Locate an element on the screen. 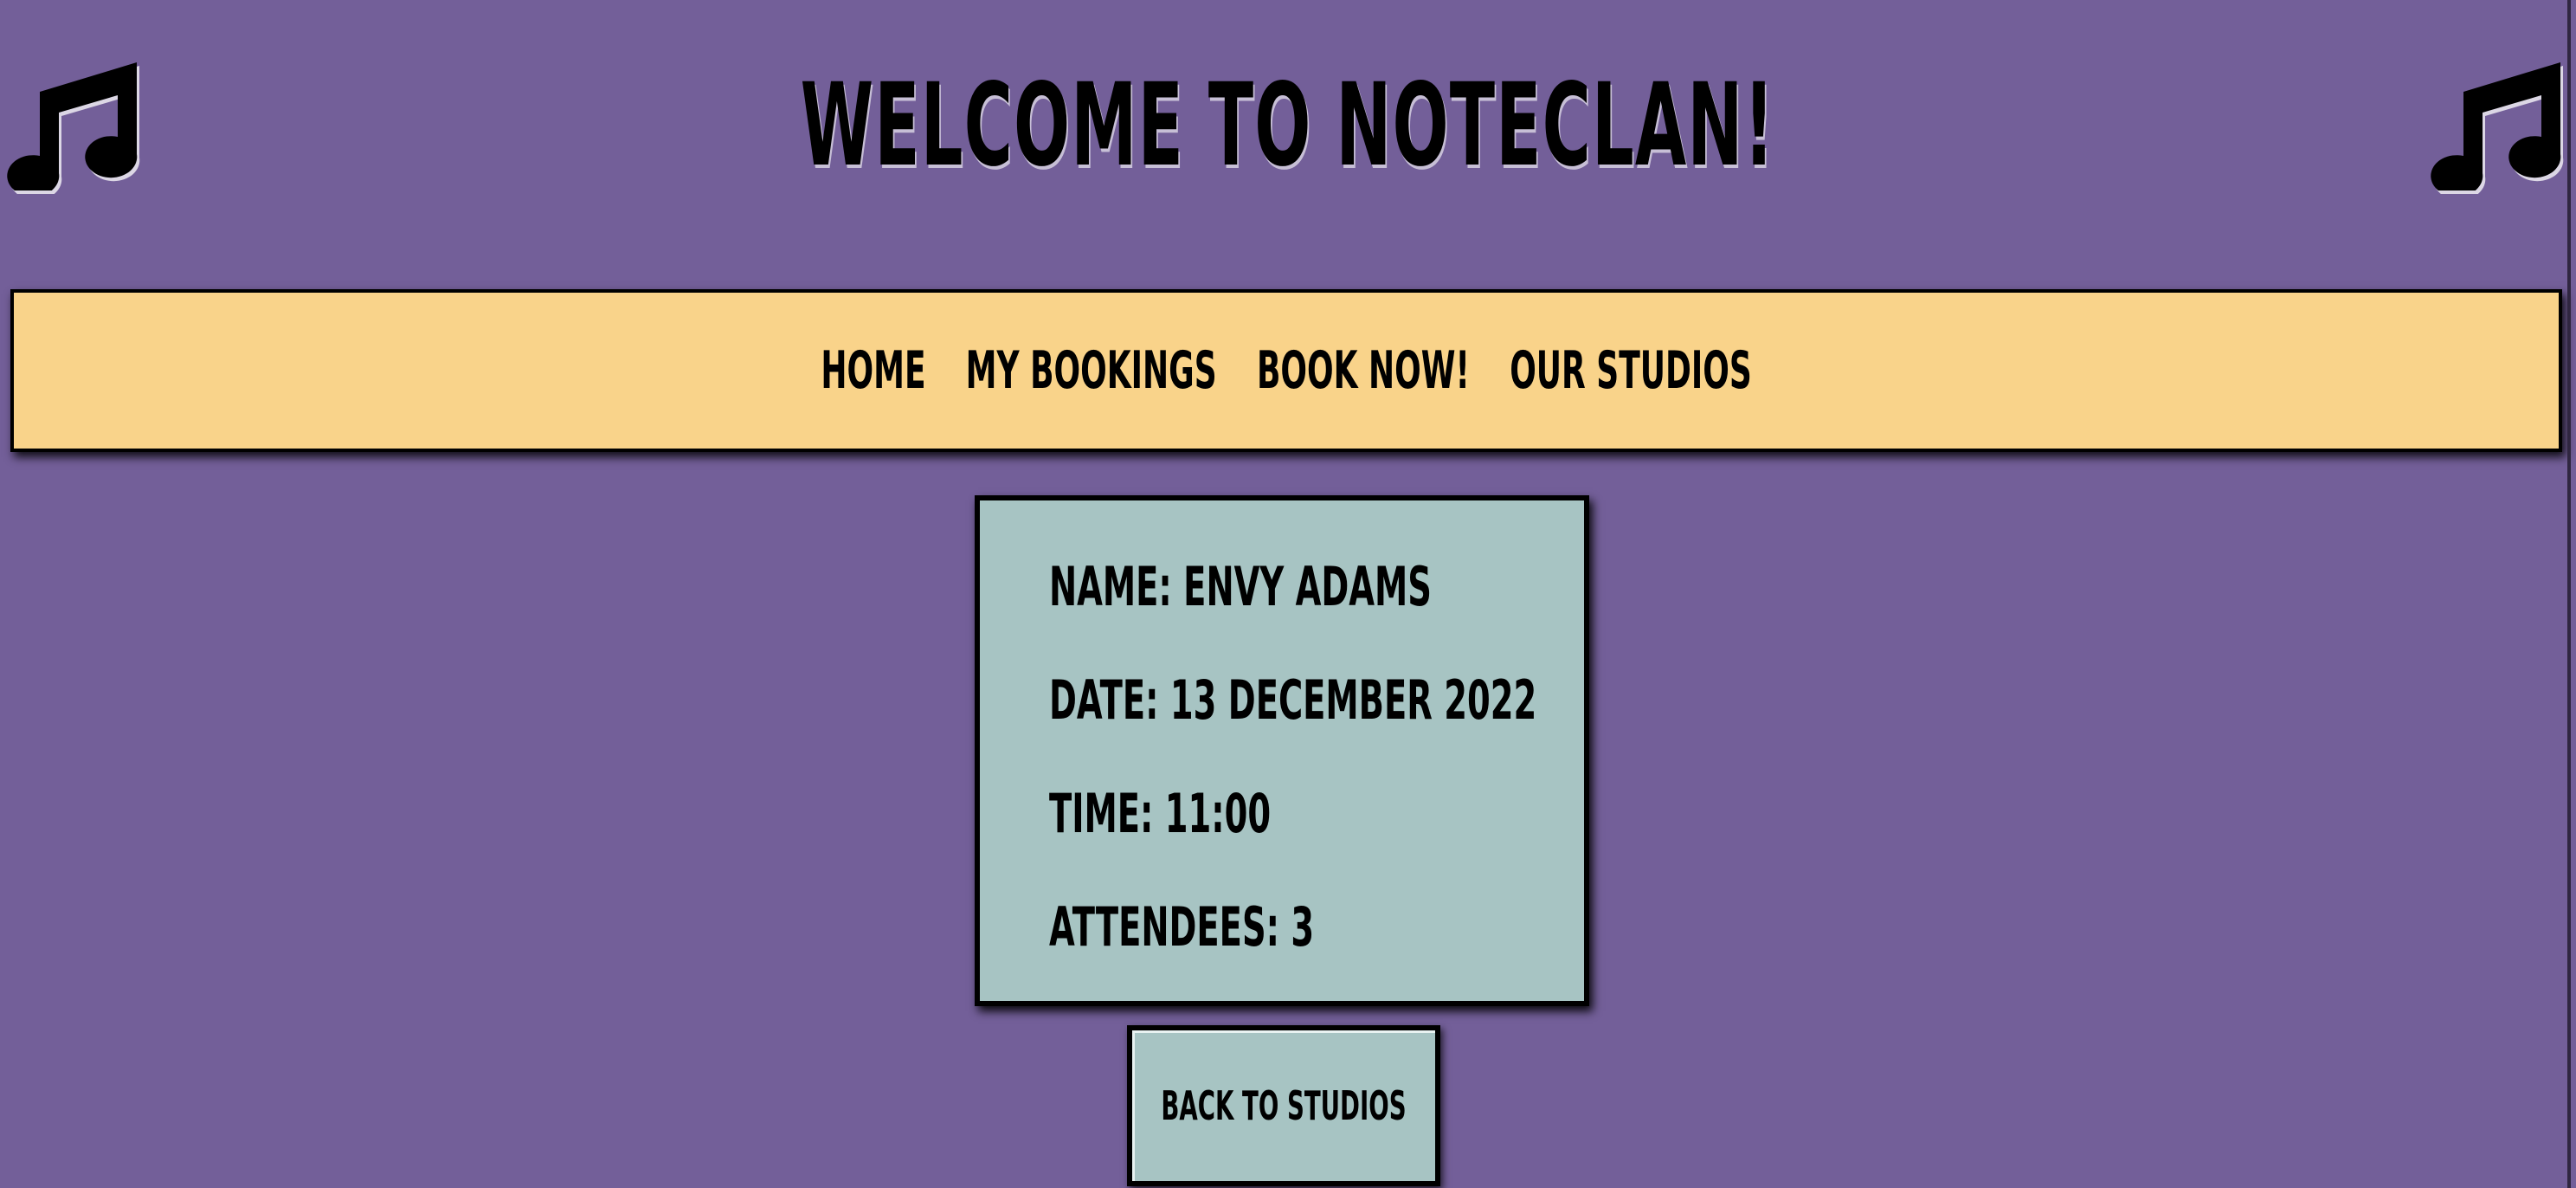 The height and width of the screenshot is (1188, 2576). booking-attendees-row: Attendees: 3 is located at coordinates (1263, 927).